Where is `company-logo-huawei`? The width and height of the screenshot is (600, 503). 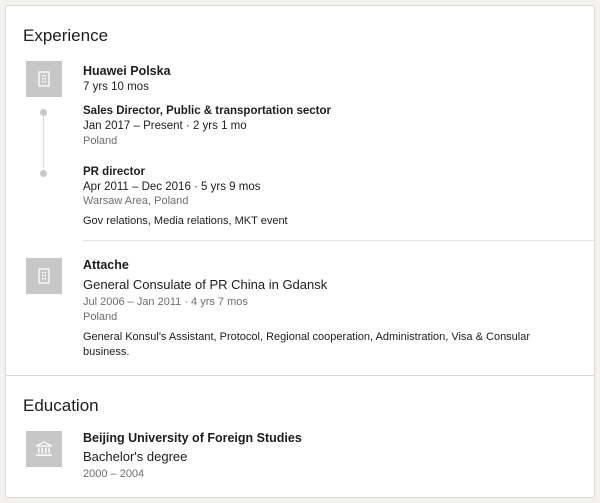 company-logo-huawei is located at coordinates (44, 79).